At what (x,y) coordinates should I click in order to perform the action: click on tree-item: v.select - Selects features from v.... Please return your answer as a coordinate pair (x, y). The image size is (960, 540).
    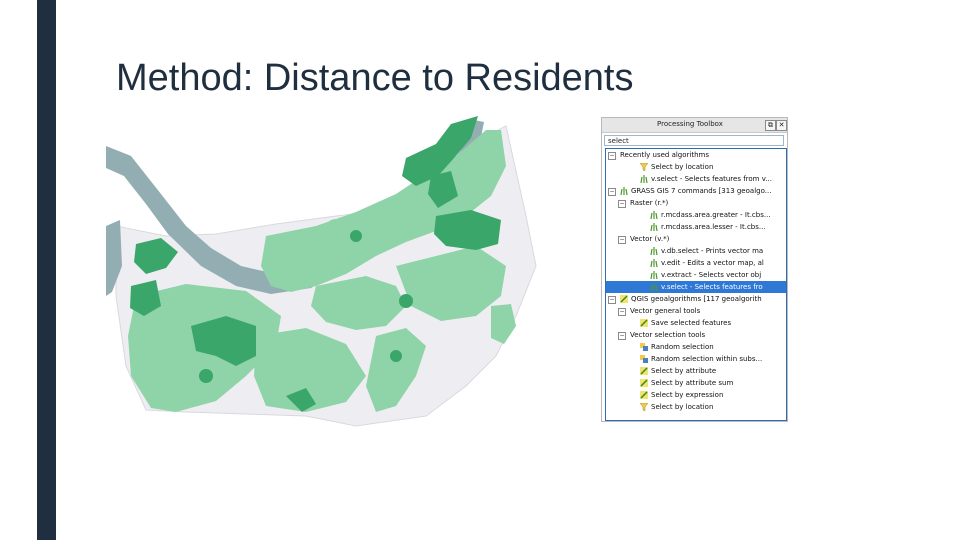
    Looking at the image, I should click on (696, 179).